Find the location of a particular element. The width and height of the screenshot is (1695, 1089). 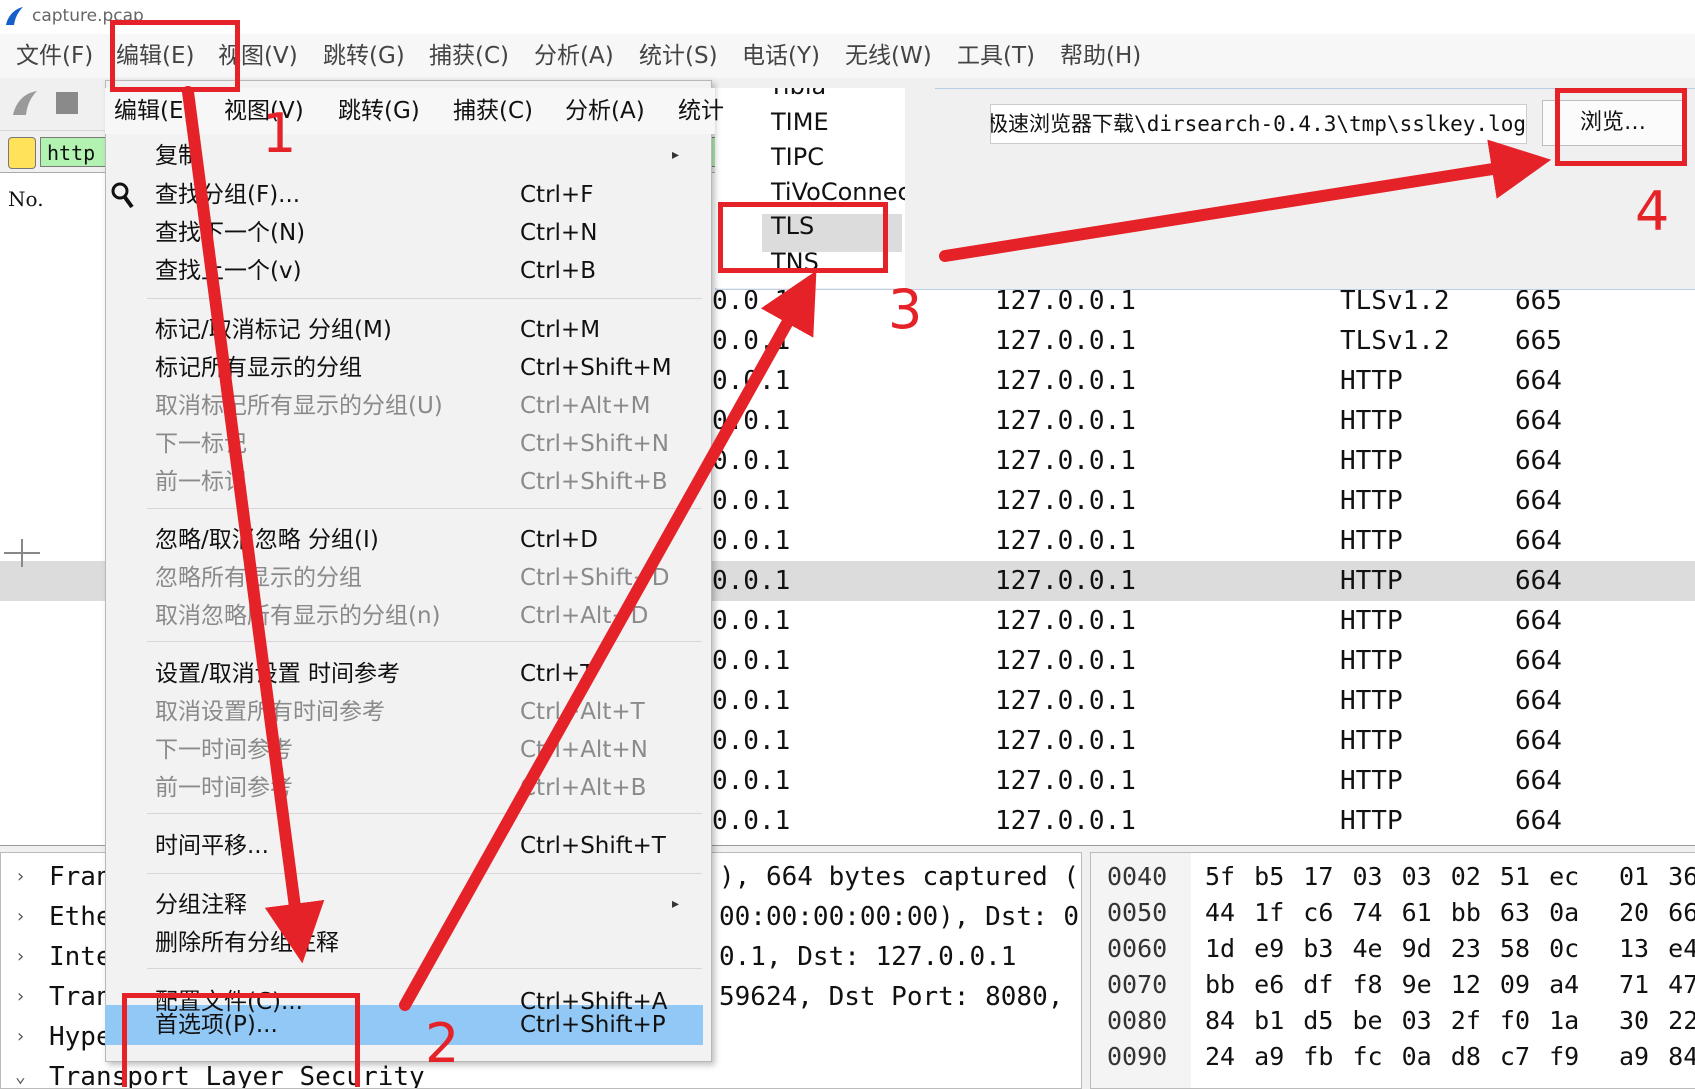

arrow-step1-to-step2 is located at coordinates (253, 525).